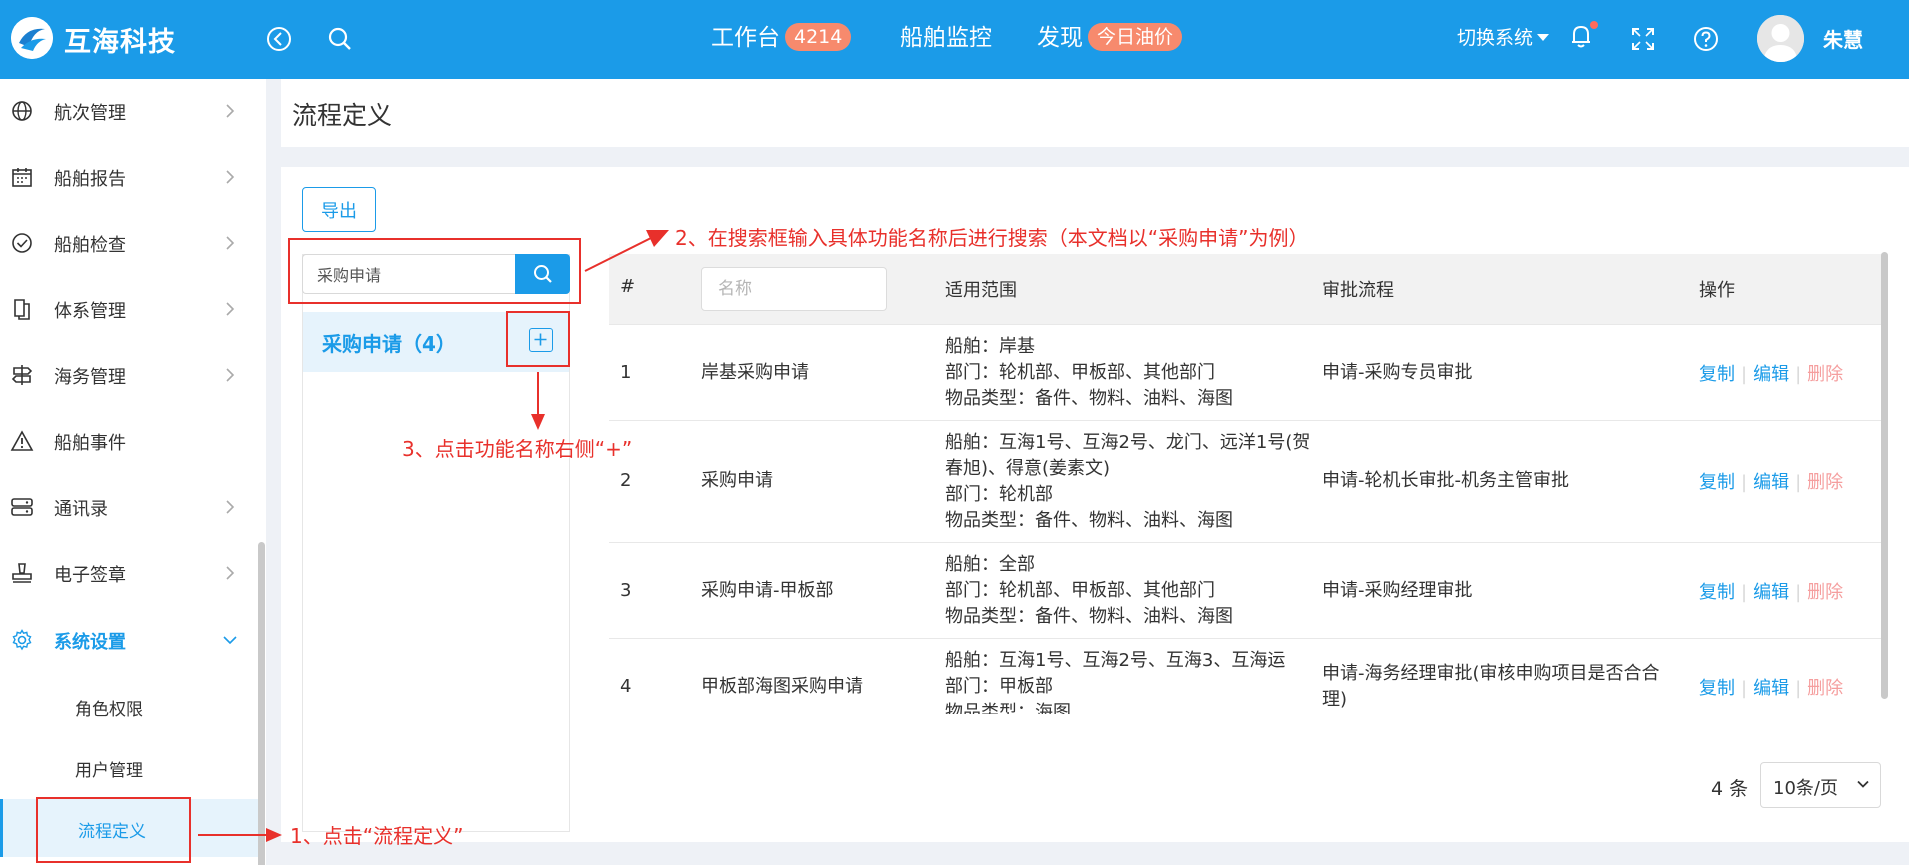 Image resolution: width=1909 pixels, height=865 pixels. Describe the element at coordinates (767, 590) in the screenshot. I see `row-name: 采购申请-甲板部` at that location.